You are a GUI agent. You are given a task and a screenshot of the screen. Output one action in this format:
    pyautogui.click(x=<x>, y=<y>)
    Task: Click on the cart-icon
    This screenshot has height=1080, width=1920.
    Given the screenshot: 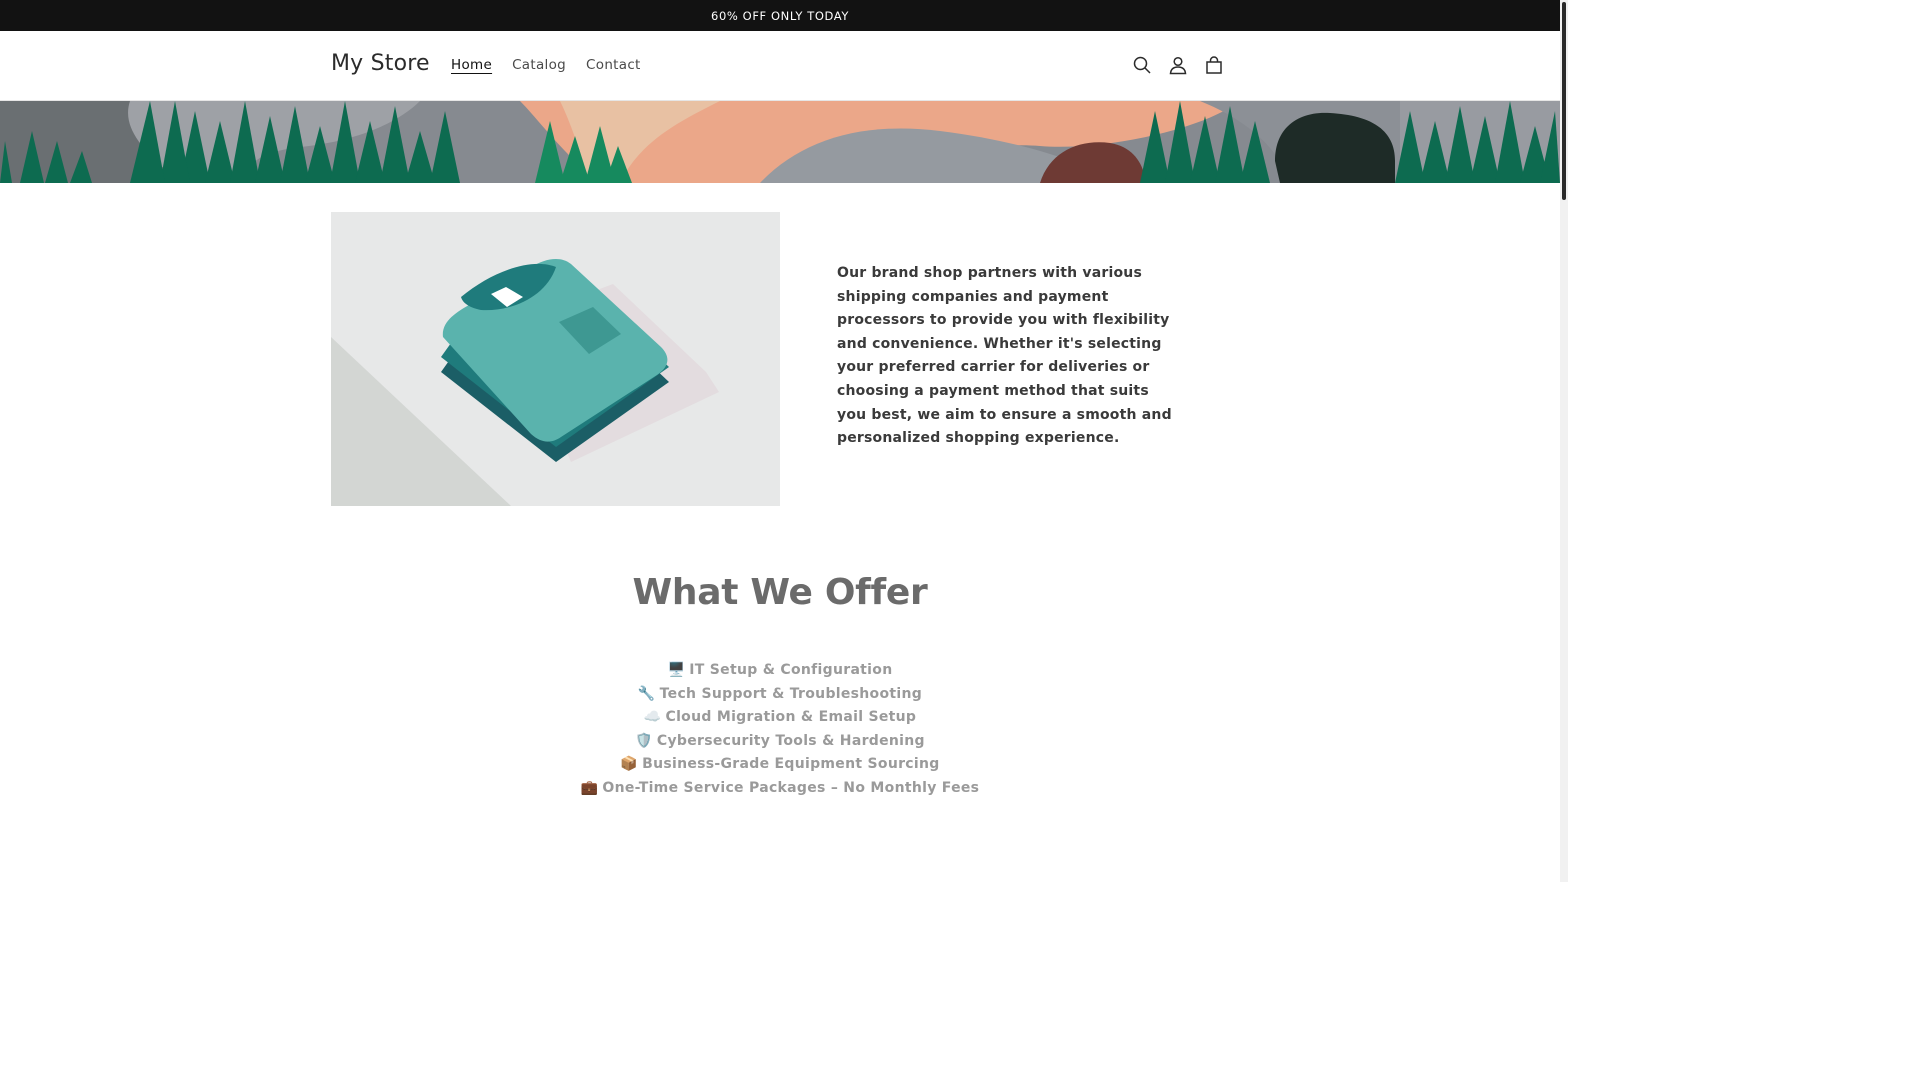 What is the action you would take?
    pyautogui.click(x=1214, y=65)
    